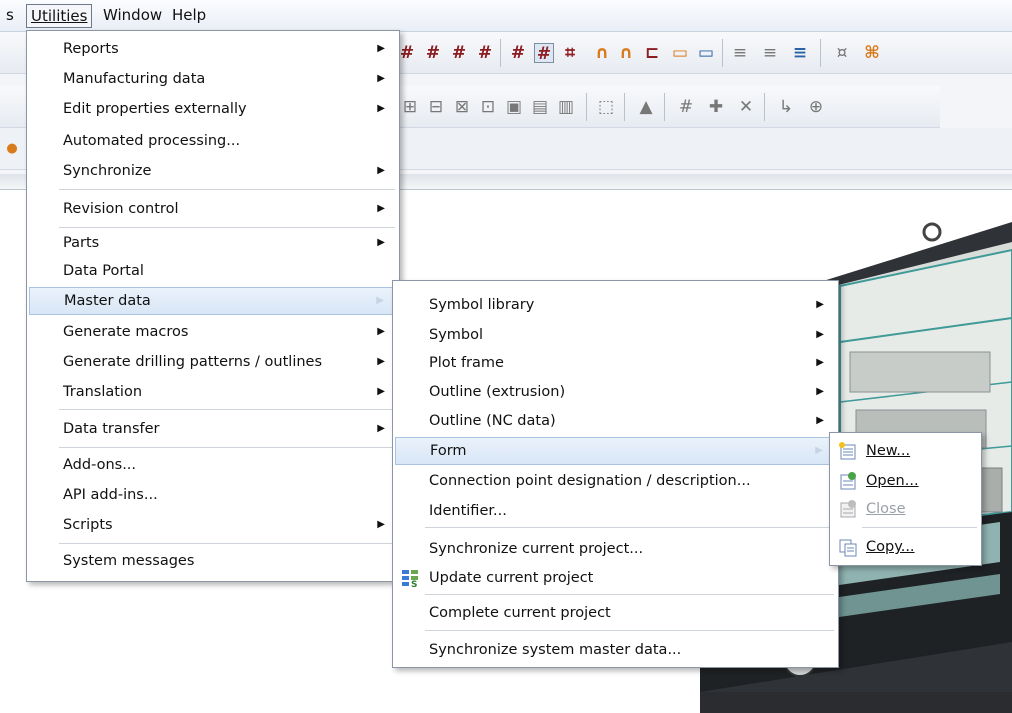  I want to click on symbol-tool-icon: ⬚, so click(606, 107).